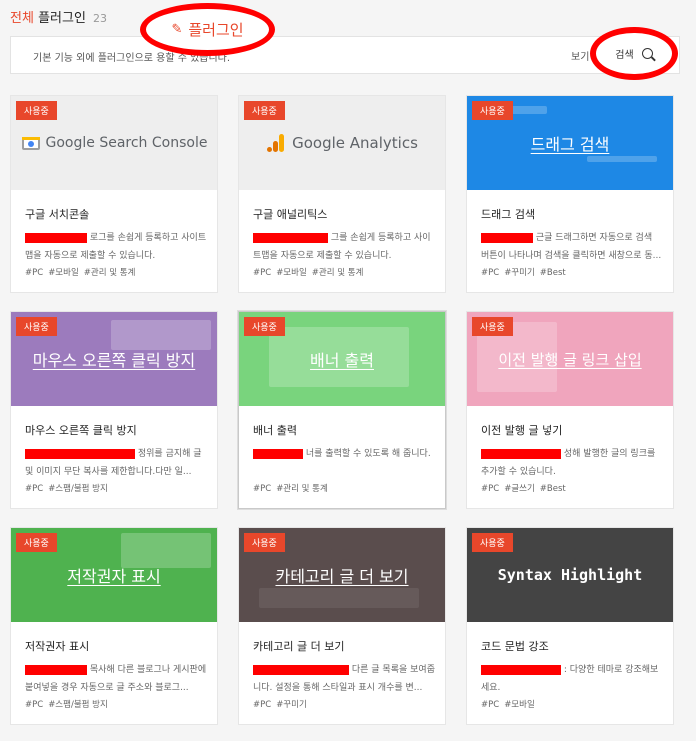  I want to click on plugin-annotation: ✎ 플러그인, so click(207, 29).